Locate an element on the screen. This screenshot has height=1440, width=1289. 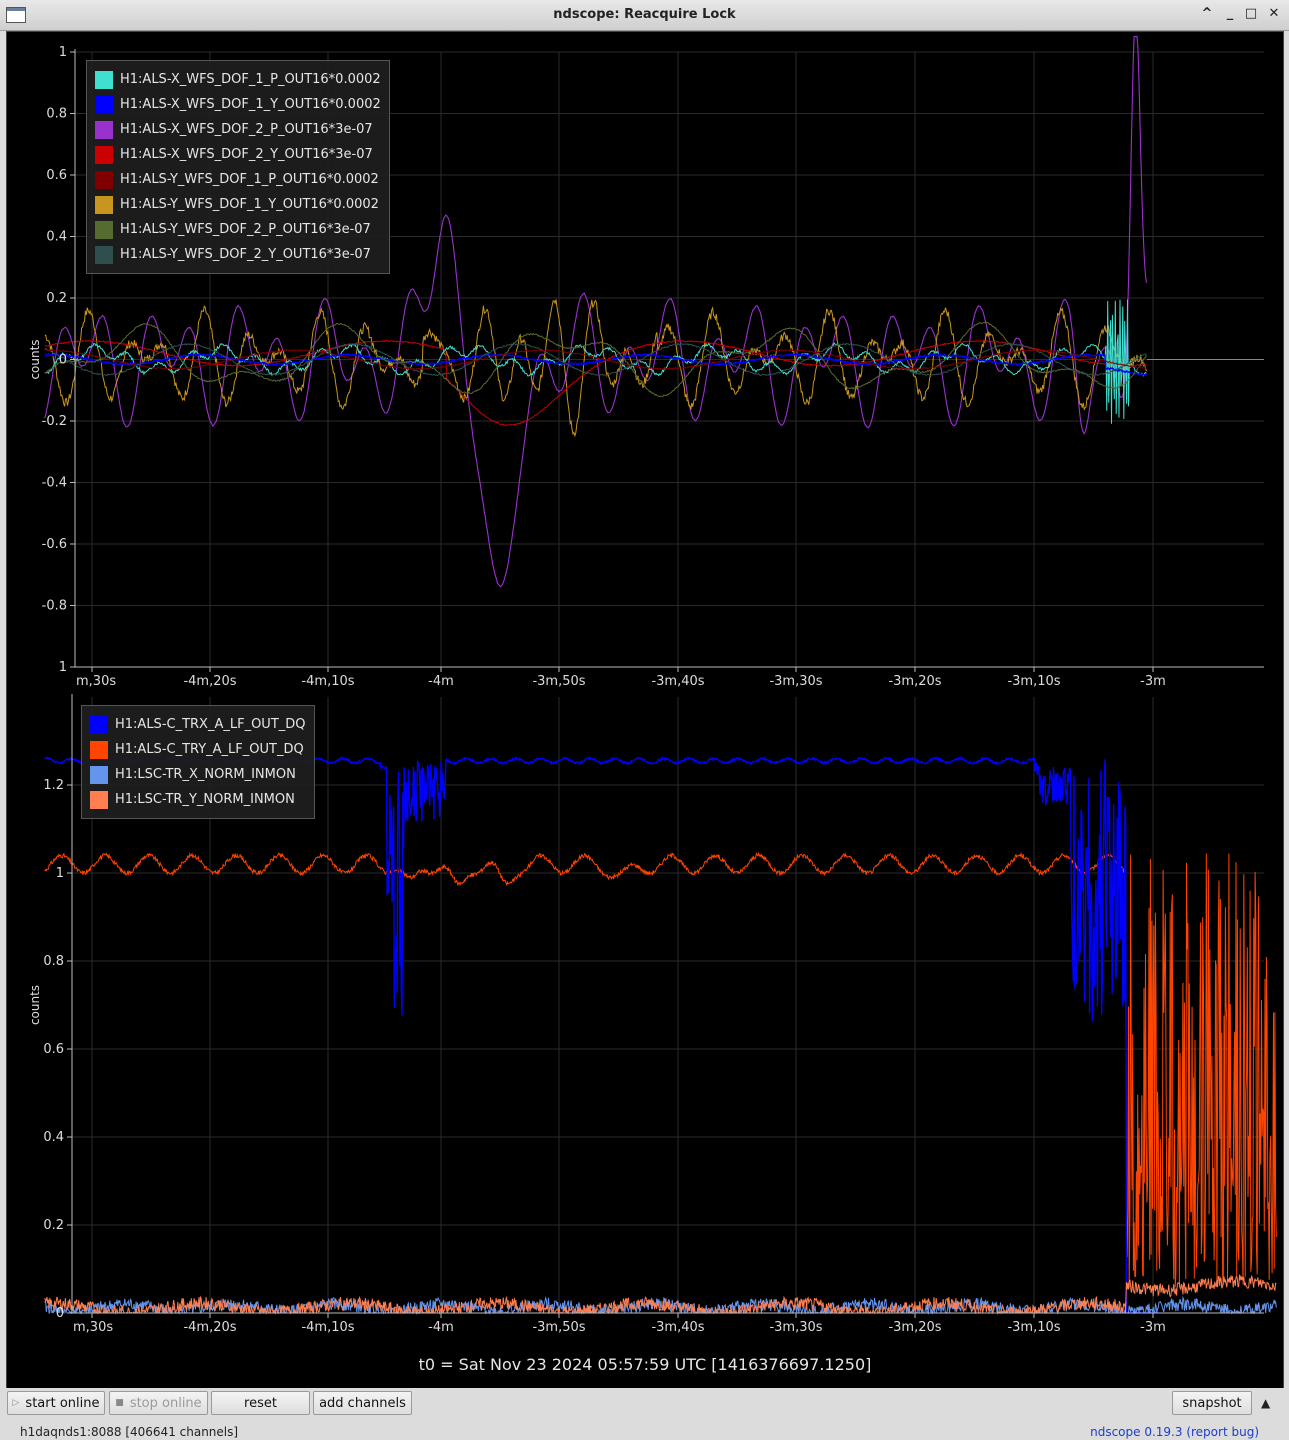
legend-label: H1:LSC-TR_X_NORM_INMON is located at coordinates (205, 774).